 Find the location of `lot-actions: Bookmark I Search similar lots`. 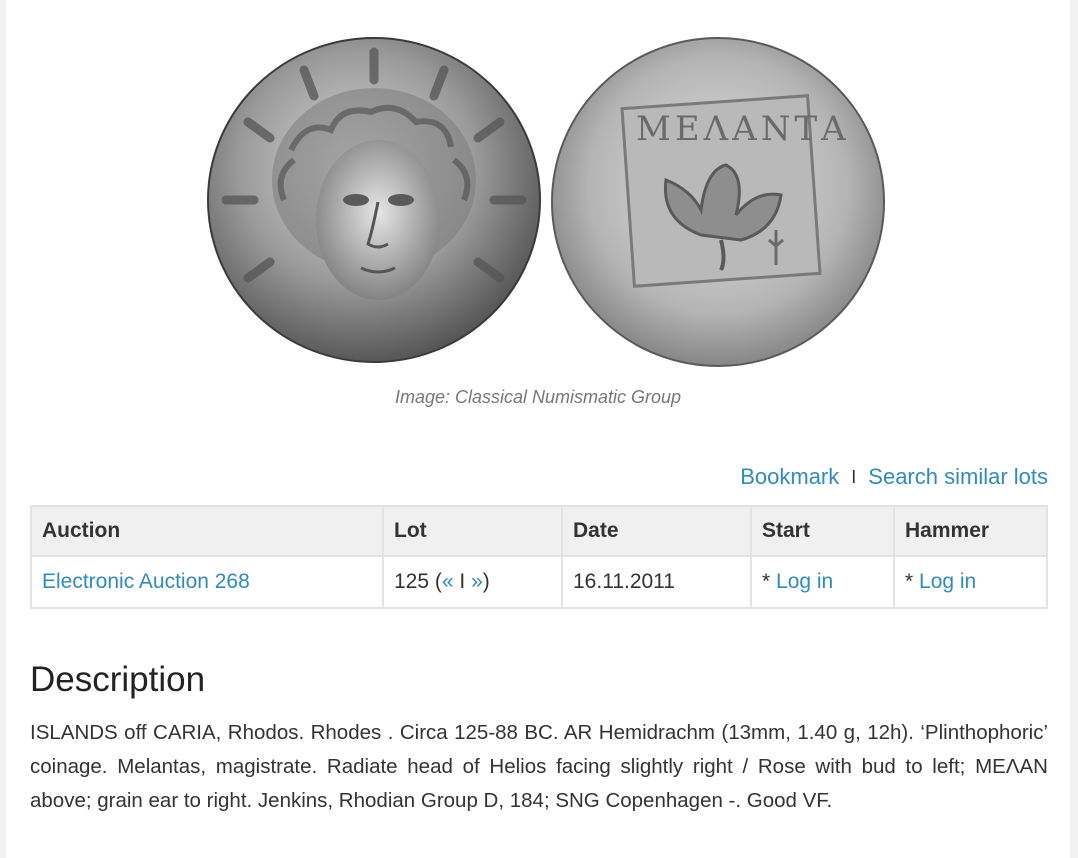

lot-actions: Bookmark I Search similar lots is located at coordinates (894, 477).